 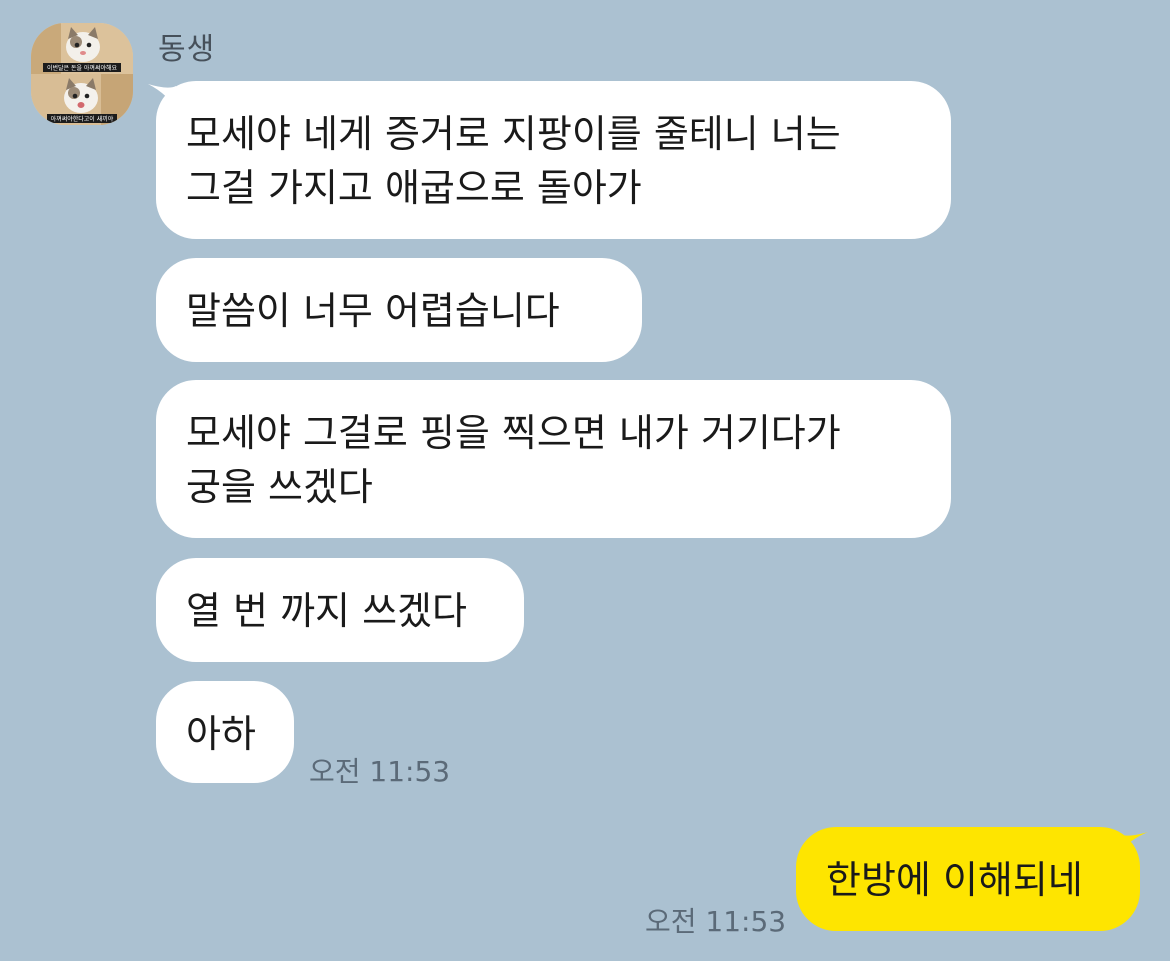 I want to click on message-bubble: 모세야 그걸로 핑을 찍으면 내가 거기다가 궁을 쓰겠다, so click(x=553, y=459).